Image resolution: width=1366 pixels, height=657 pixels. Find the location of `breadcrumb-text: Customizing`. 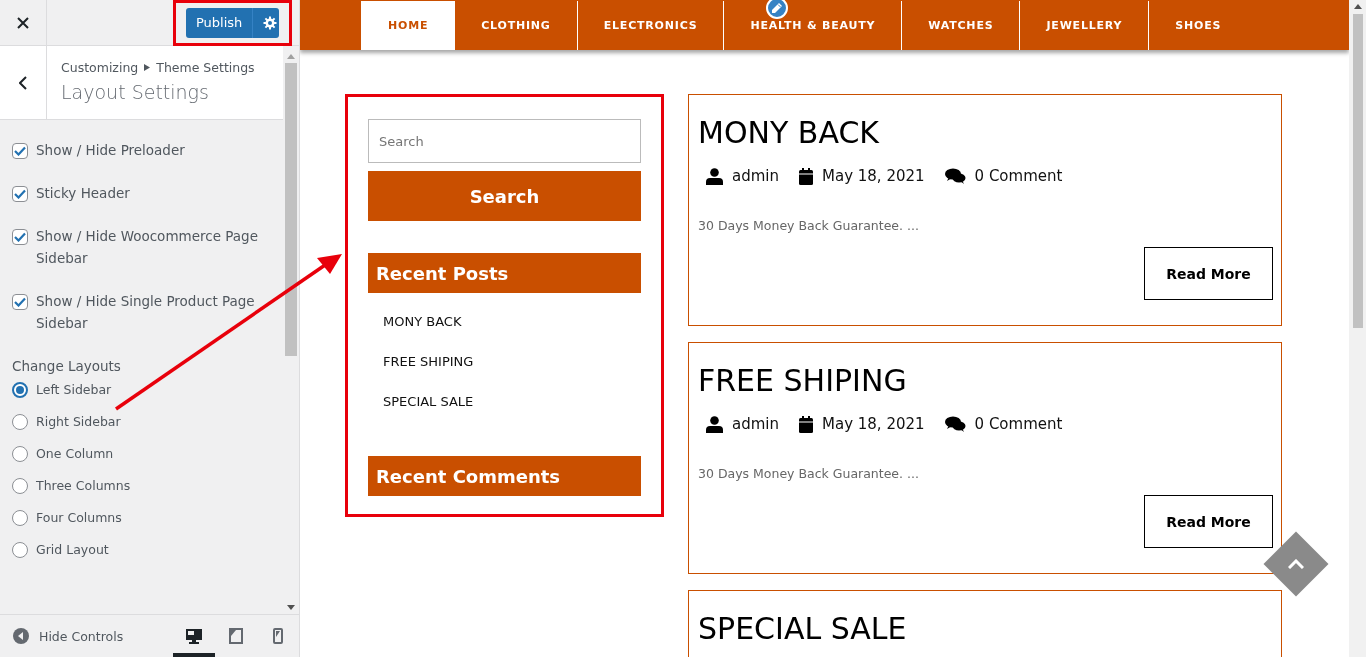

breadcrumb-text: Customizing is located at coordinates (100, 67).